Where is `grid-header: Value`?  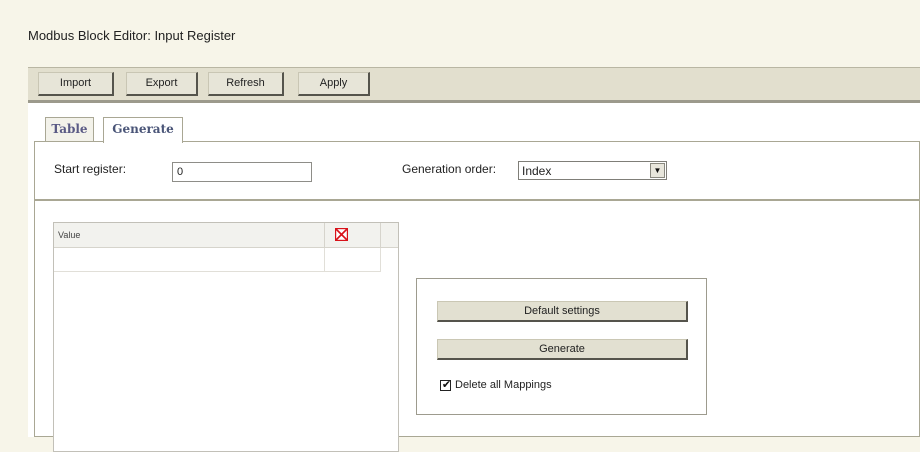
grid-header: Value is located at coordinates (226, 235).